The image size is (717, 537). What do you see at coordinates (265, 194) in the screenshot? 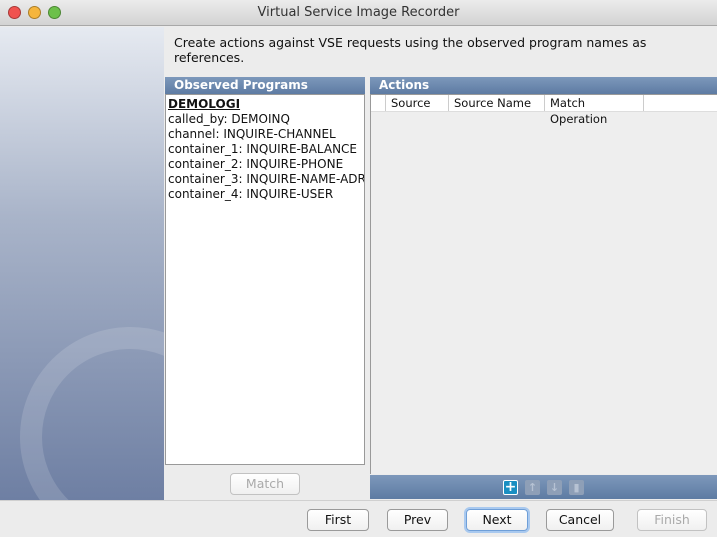
I see `list-item: container_4: INQUIRE-USER` at bounding box center [265, 194].